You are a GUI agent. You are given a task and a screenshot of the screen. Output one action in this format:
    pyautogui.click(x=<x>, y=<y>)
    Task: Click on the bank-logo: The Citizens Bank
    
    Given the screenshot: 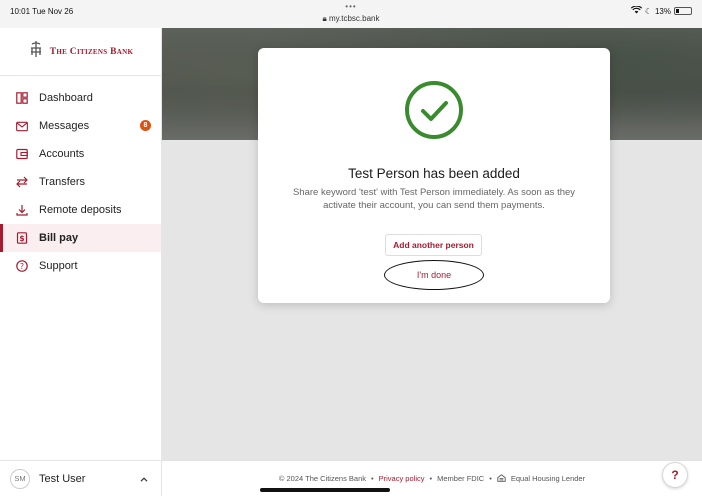 What is the action you would take?
    pyautogui.click(x=80, y=52)
    